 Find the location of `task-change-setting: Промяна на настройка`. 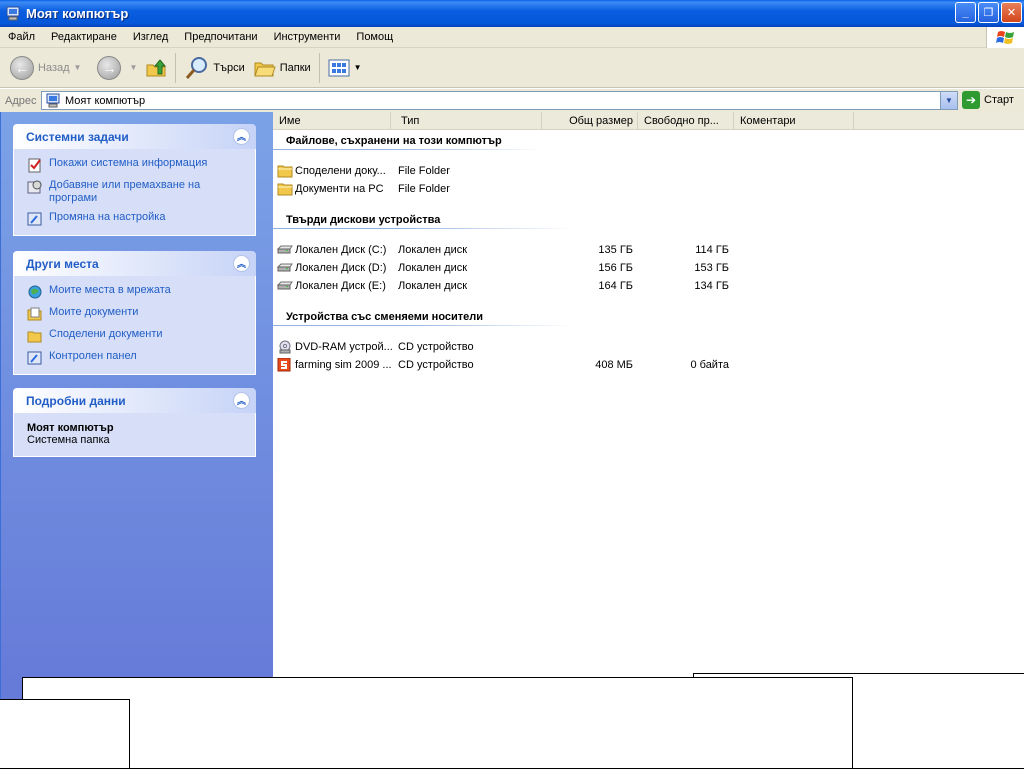

task-change-setting: Промяна на настройка is located at coordinates (136, 219).